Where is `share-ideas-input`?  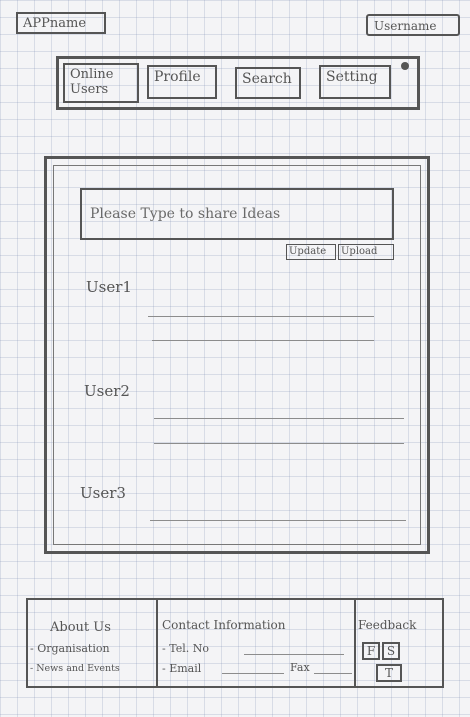
share-ideas-input is located at coordinates (237, 214).